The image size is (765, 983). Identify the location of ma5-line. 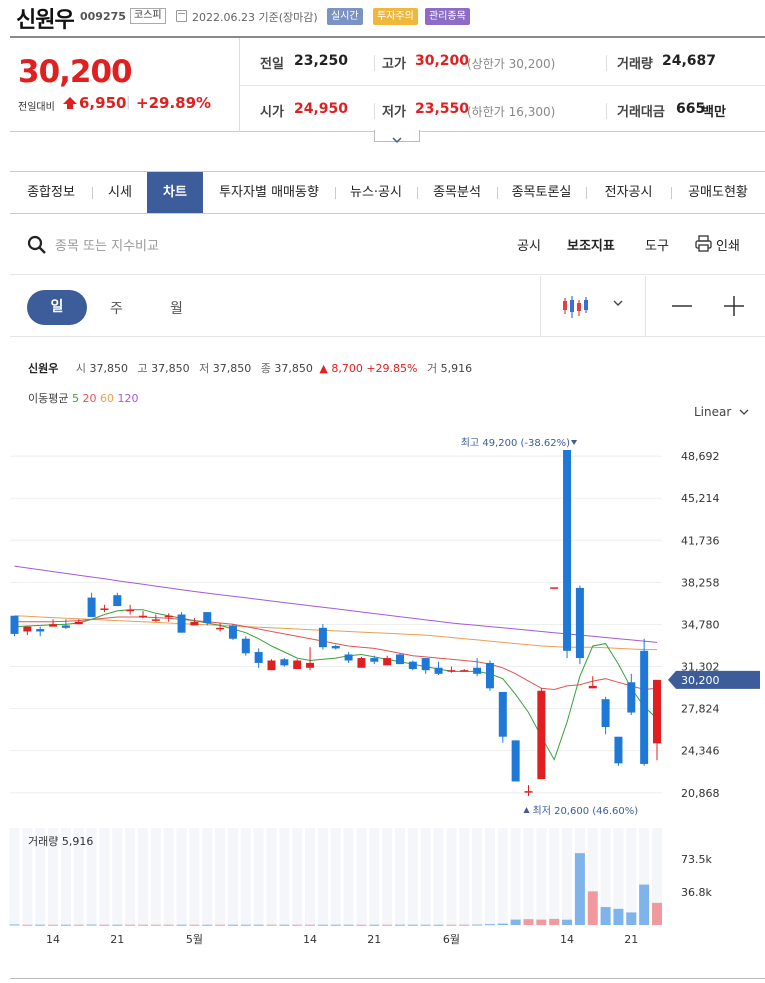
(336, 685).